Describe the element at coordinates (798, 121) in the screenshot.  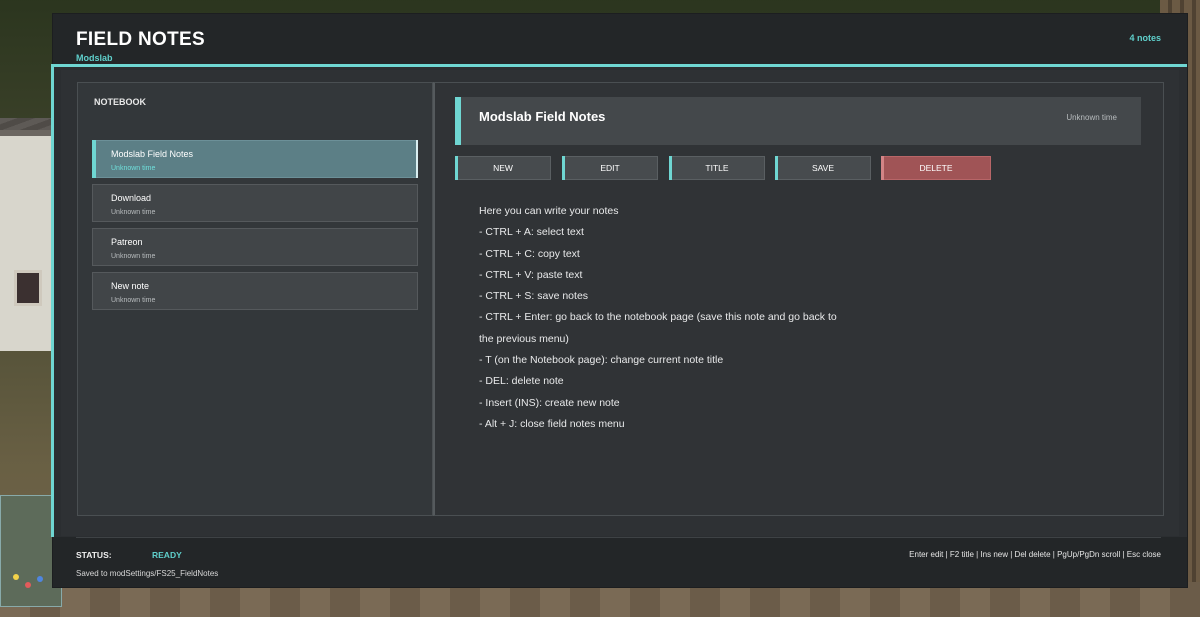
I see `editor-header: Modslab Field Notes Unknown time` at that location.